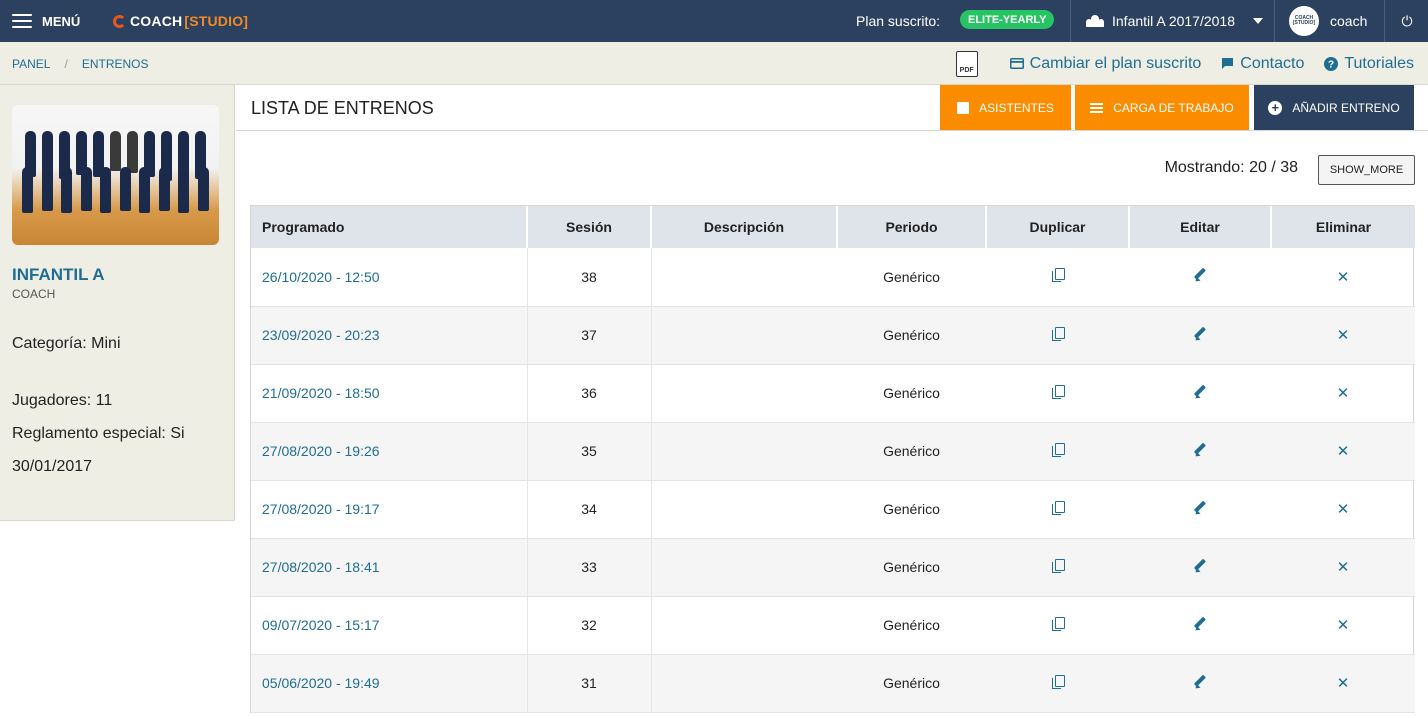  I want to click on workload-button: CARGA DE TRABAJO, so click(1162, 107).